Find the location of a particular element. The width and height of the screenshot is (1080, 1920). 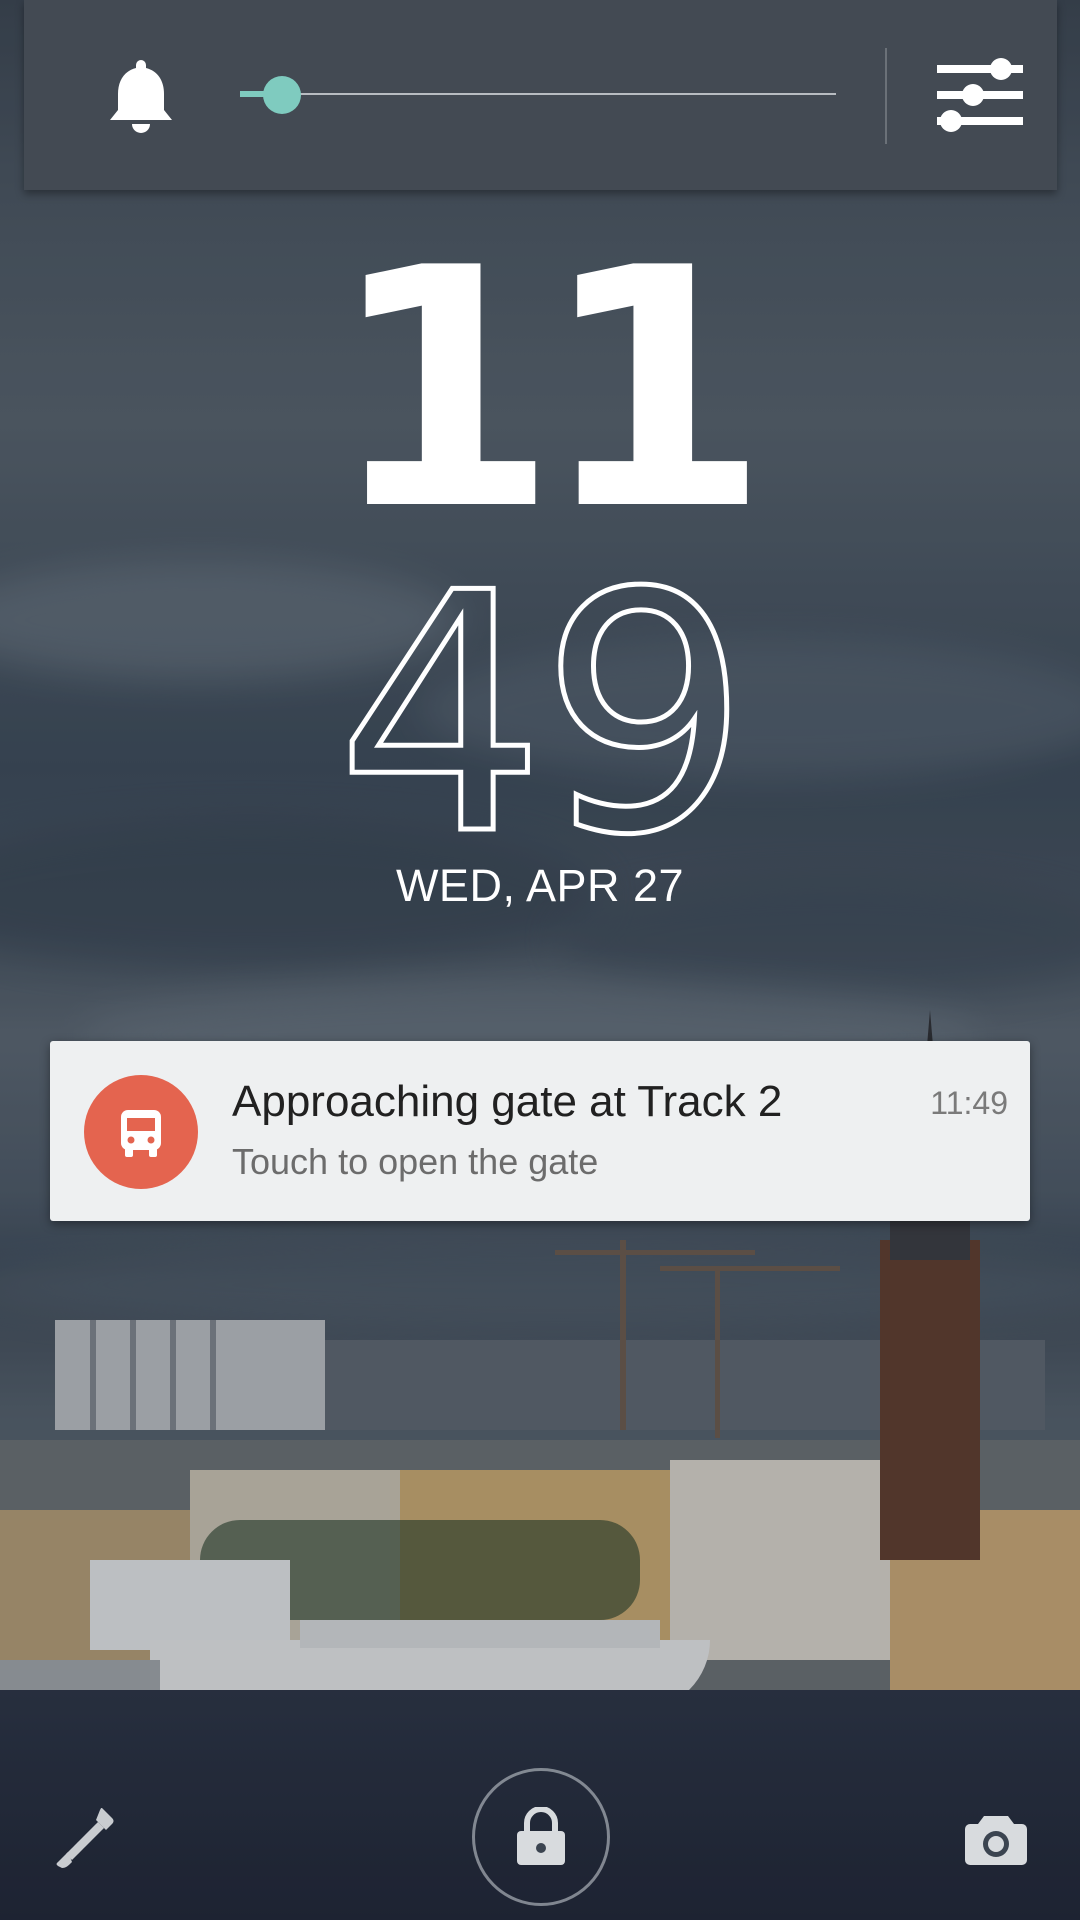

volume-slider is located at coordinates (538, 95).